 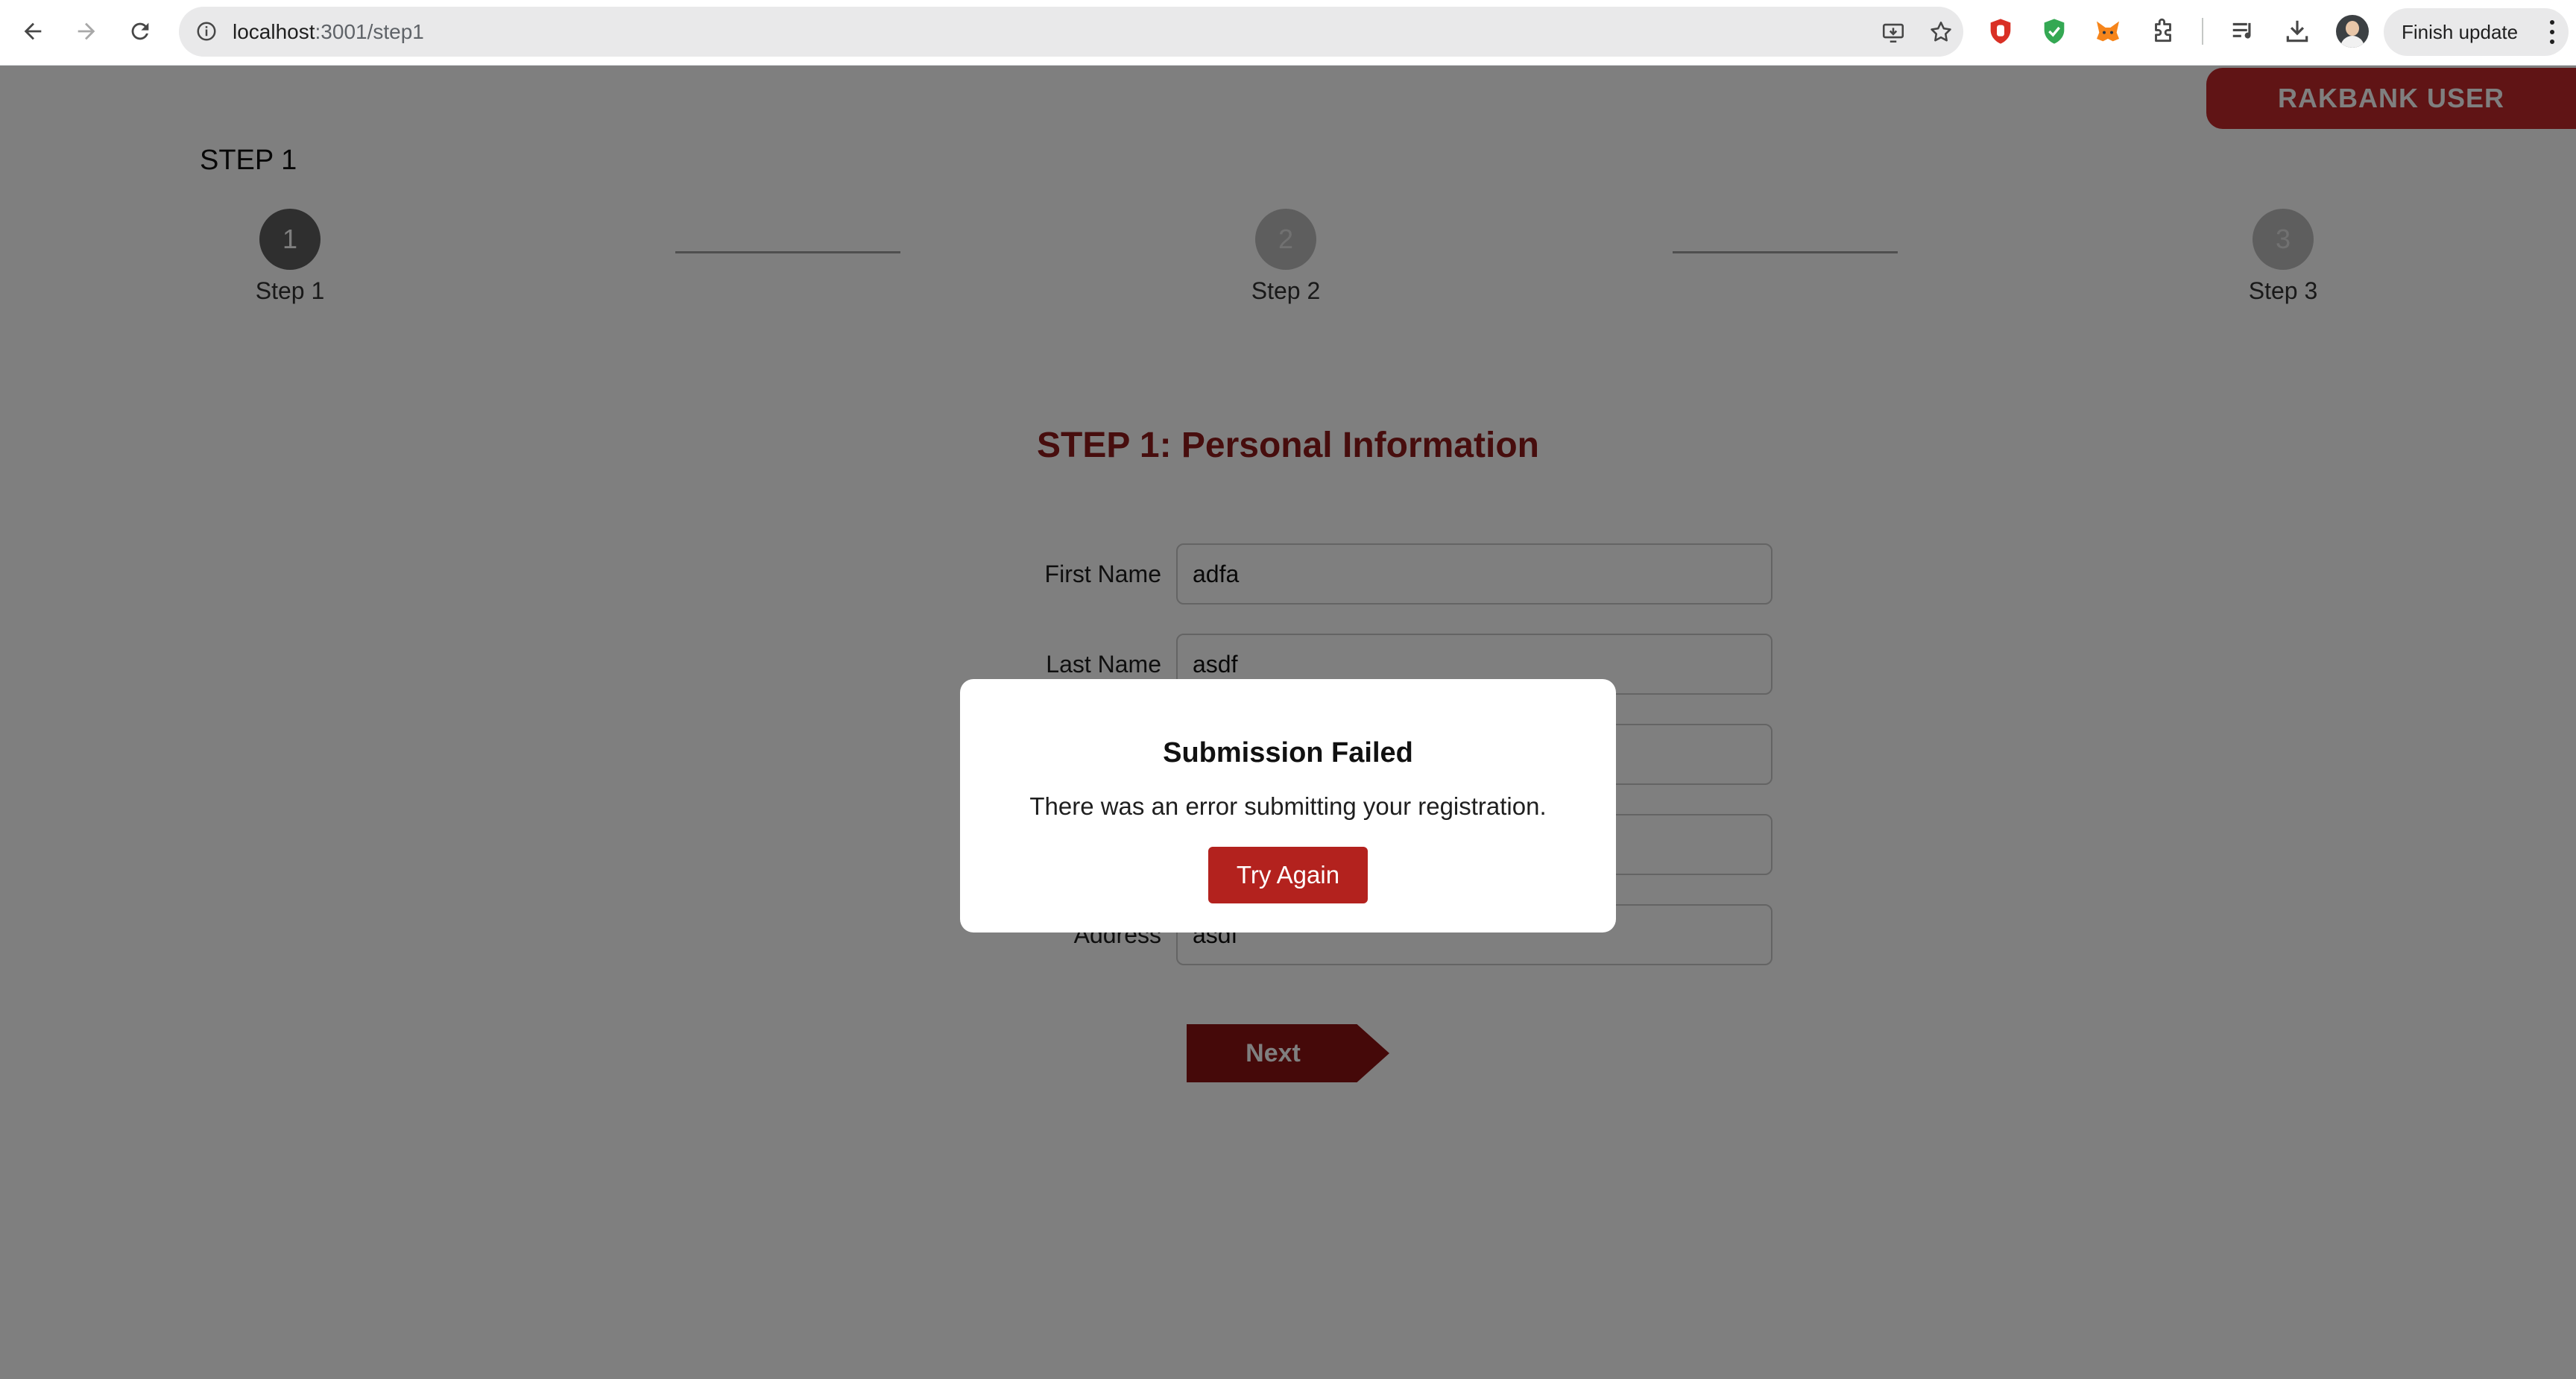 I want to click on extension-red-icon, so click(x=2000, y=31).